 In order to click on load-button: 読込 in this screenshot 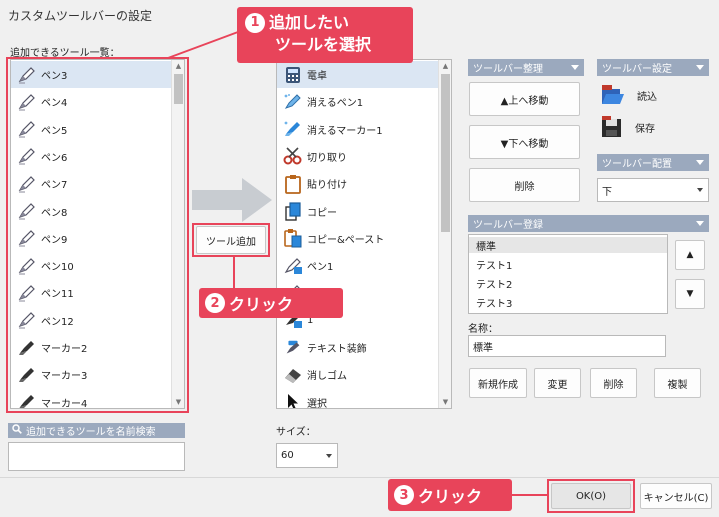, I will do `click(641, 95)`.